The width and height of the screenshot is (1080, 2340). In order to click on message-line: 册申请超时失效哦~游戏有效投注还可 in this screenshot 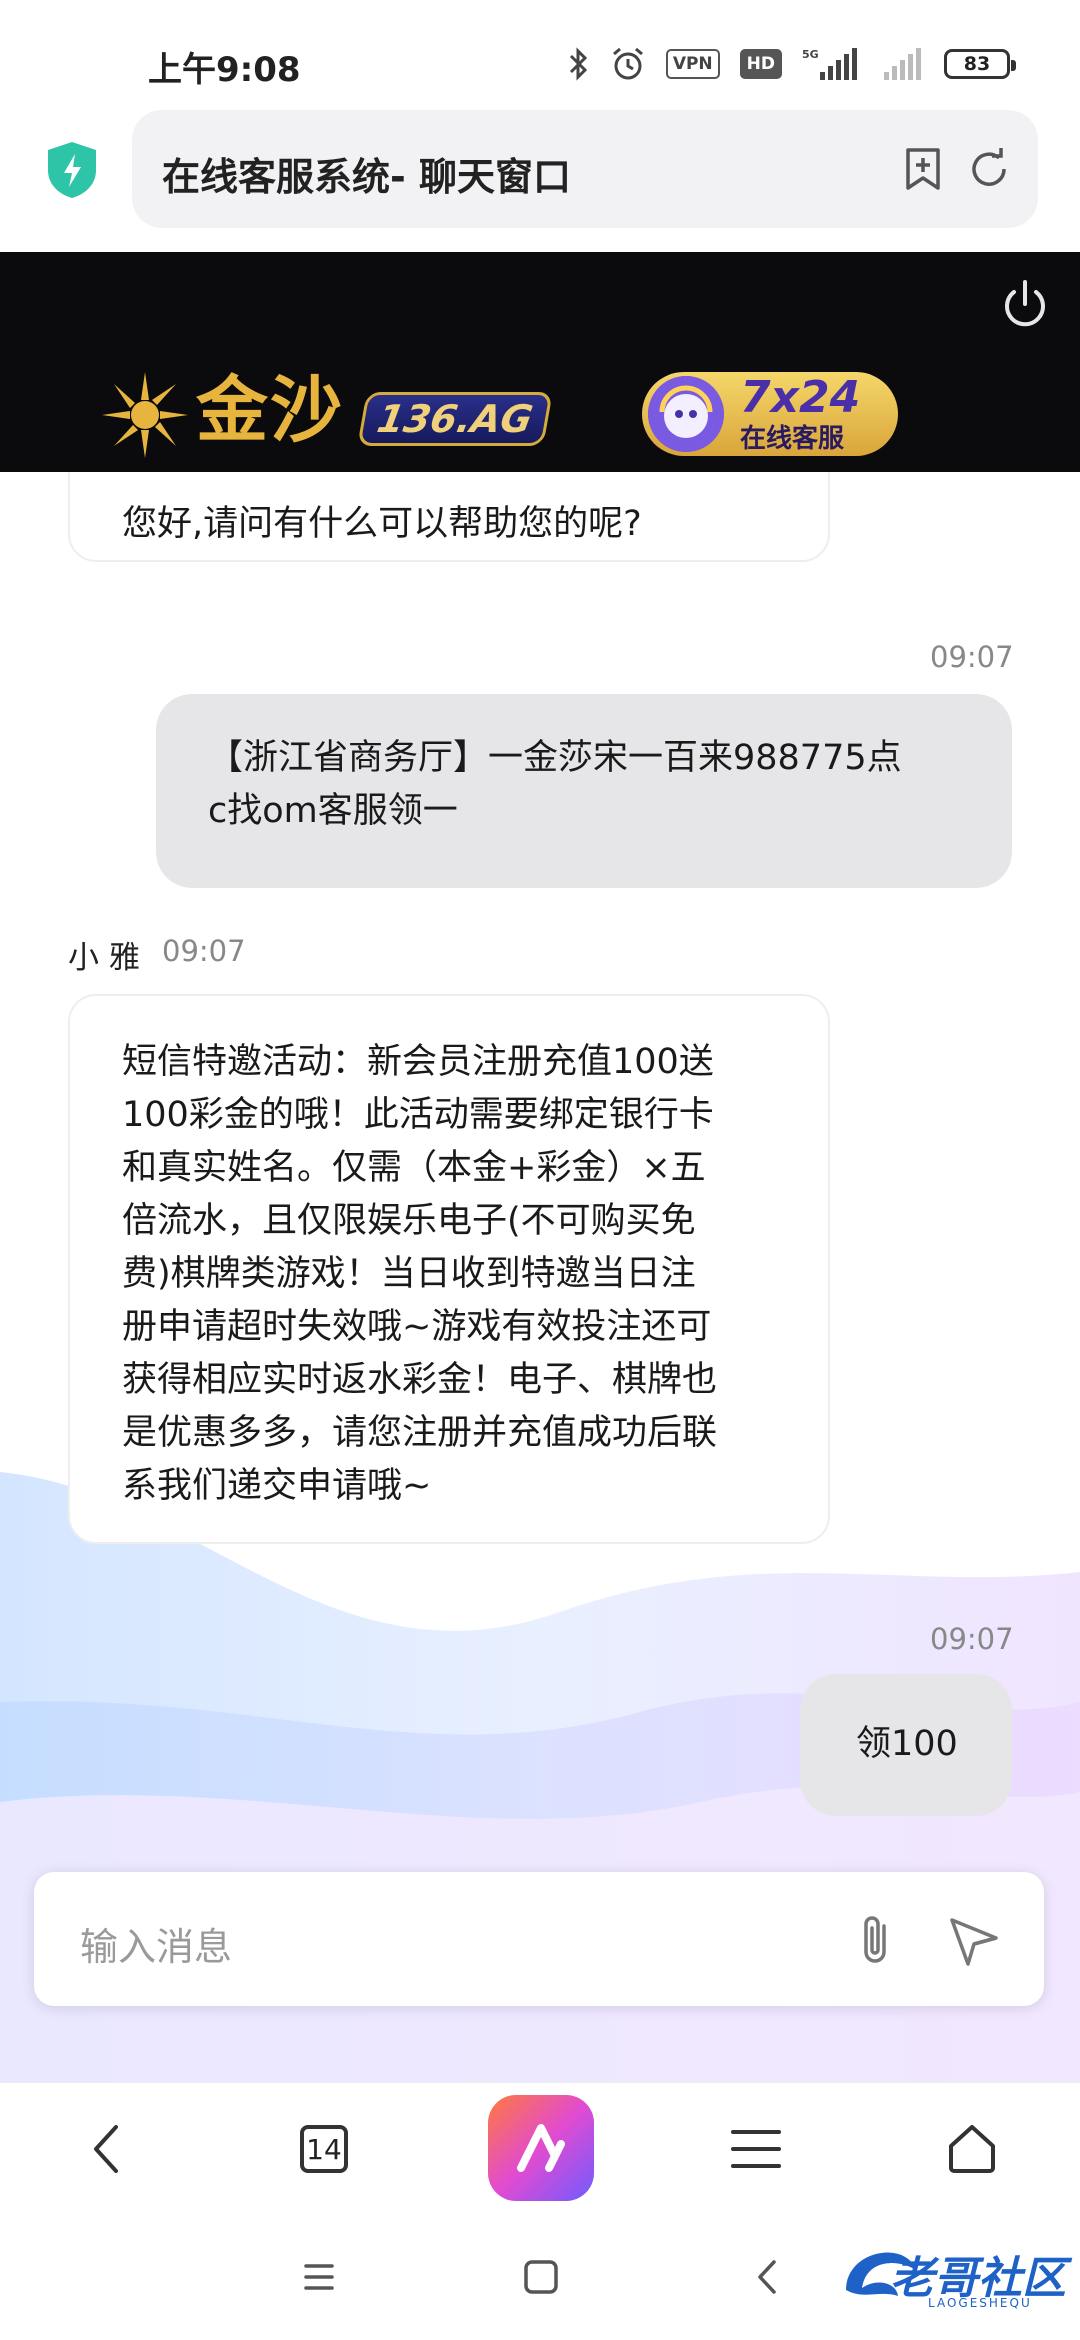, I will do `click(417, 1327)`.